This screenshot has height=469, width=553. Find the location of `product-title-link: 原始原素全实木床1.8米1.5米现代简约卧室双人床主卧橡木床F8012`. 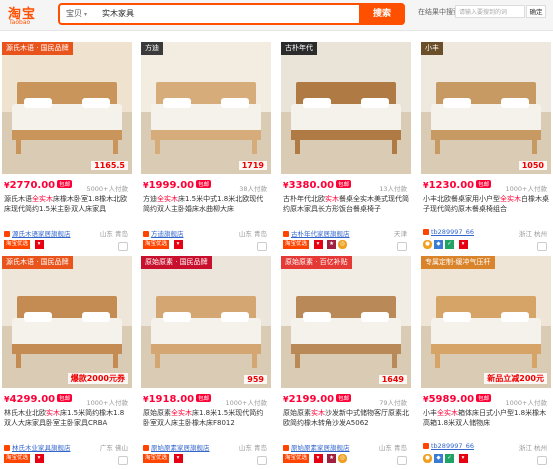

product-title-link: 原始原素全实木床1.8米1.5米现代简约卧室双人床主卧橡木床F8012 is located at coordinates (206, 423).